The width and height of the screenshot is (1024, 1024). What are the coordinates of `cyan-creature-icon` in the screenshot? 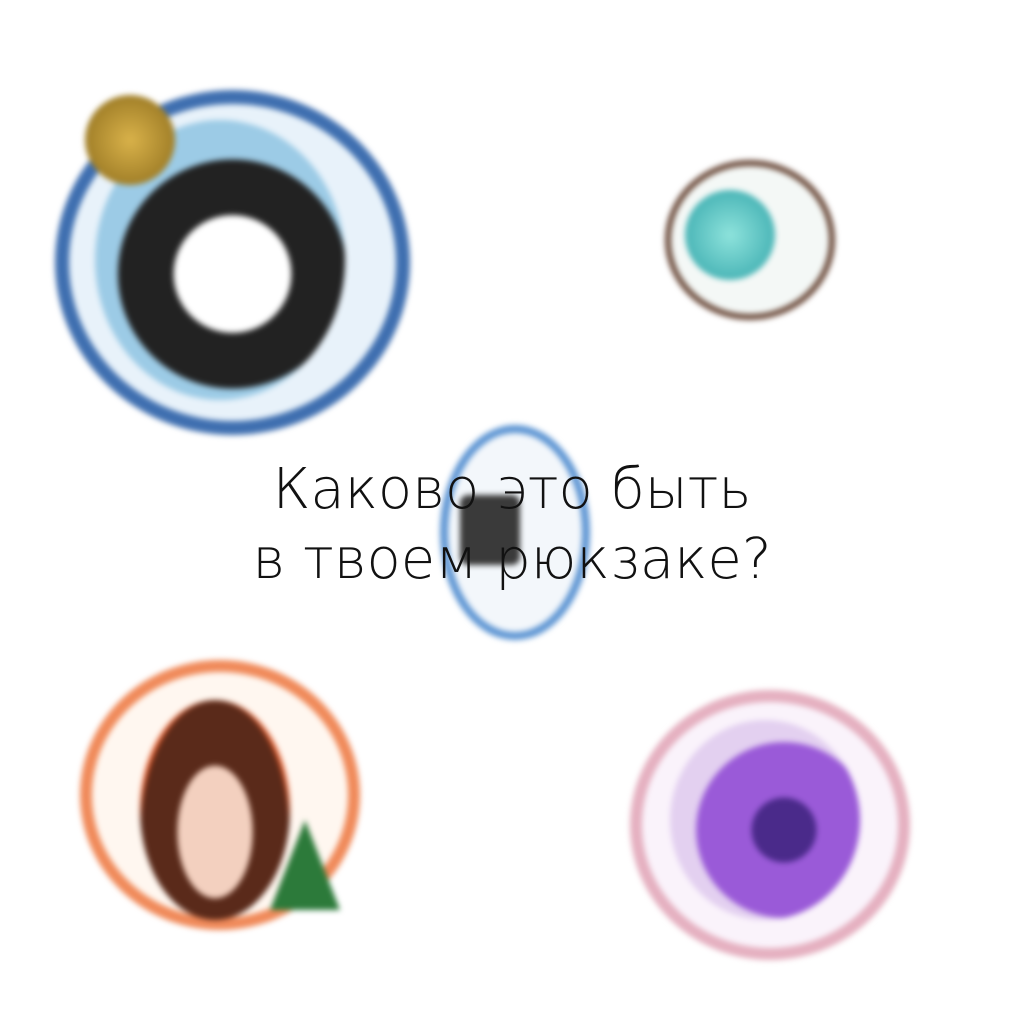 It's located at (730, 235).